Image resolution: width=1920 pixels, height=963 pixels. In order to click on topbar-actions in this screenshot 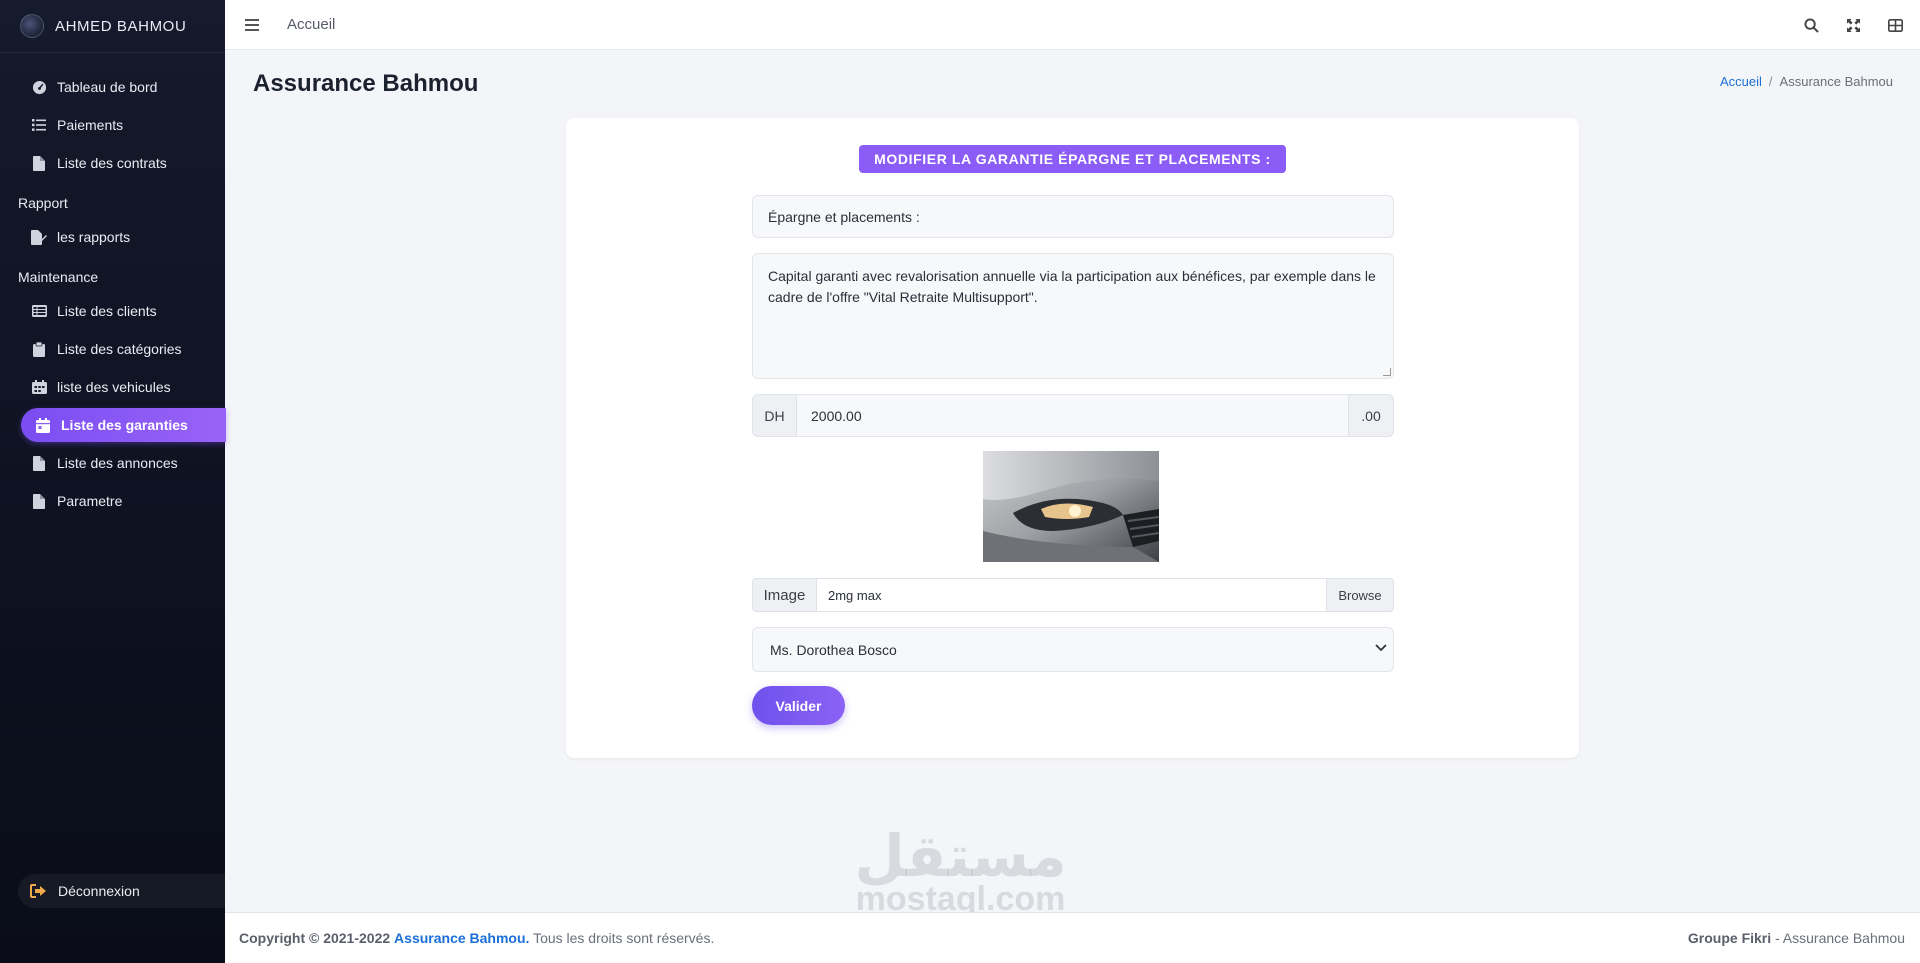, I will do `click(1853, 25)`.